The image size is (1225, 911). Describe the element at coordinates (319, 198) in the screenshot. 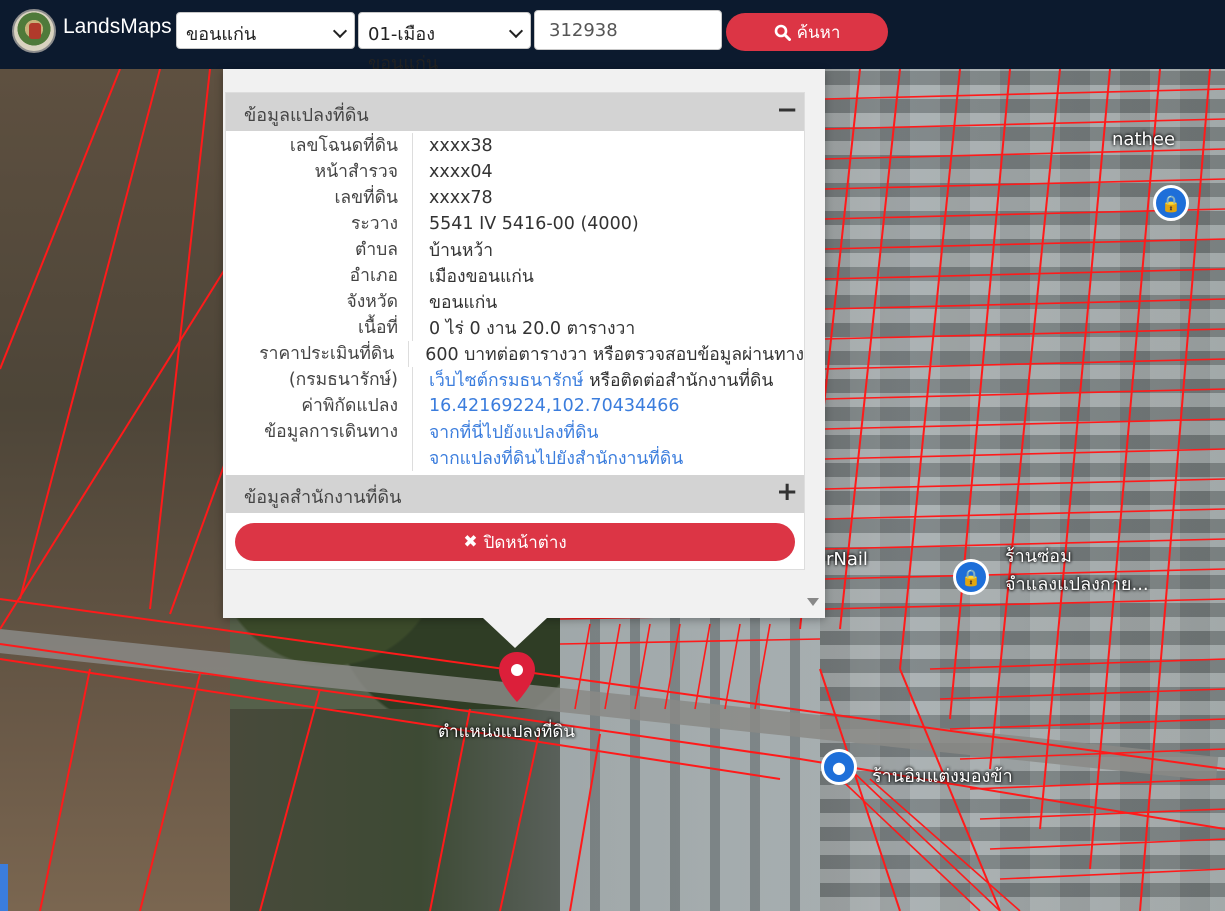

I see `info-label: เลขที่ดิน` at that location.